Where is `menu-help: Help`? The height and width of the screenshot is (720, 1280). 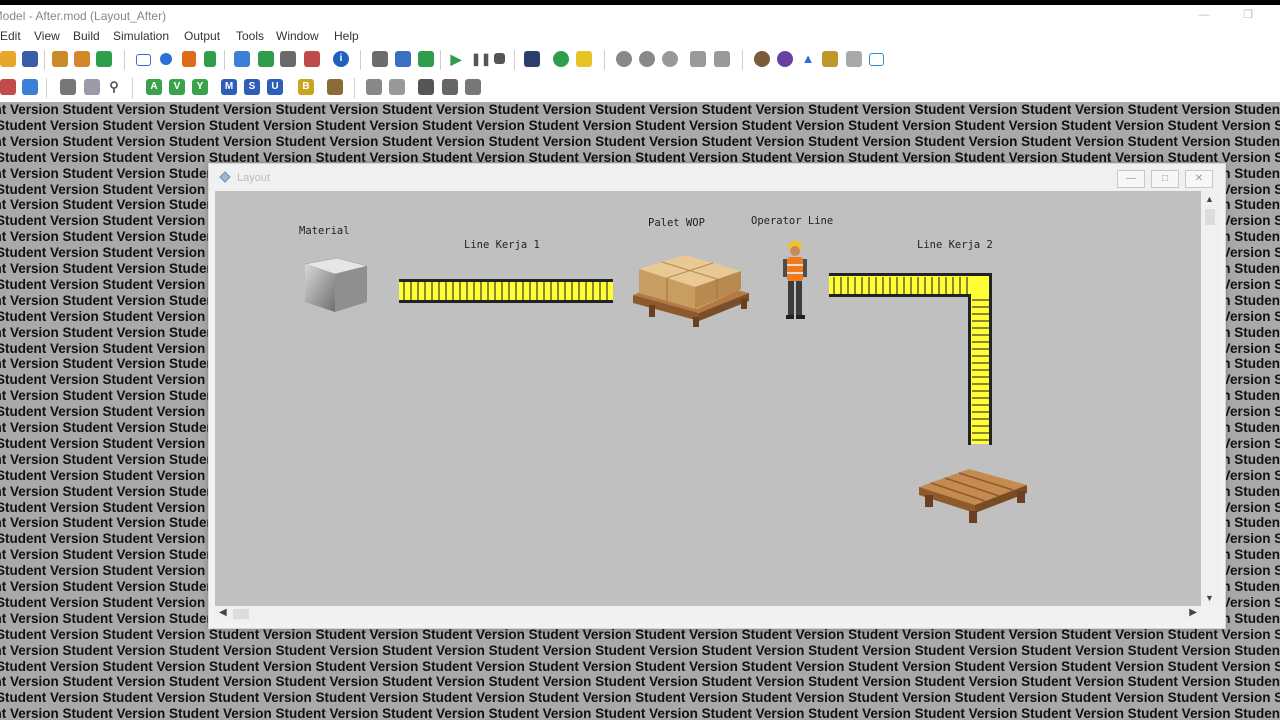
menu-help: Help is located at coordinates (346, 36).